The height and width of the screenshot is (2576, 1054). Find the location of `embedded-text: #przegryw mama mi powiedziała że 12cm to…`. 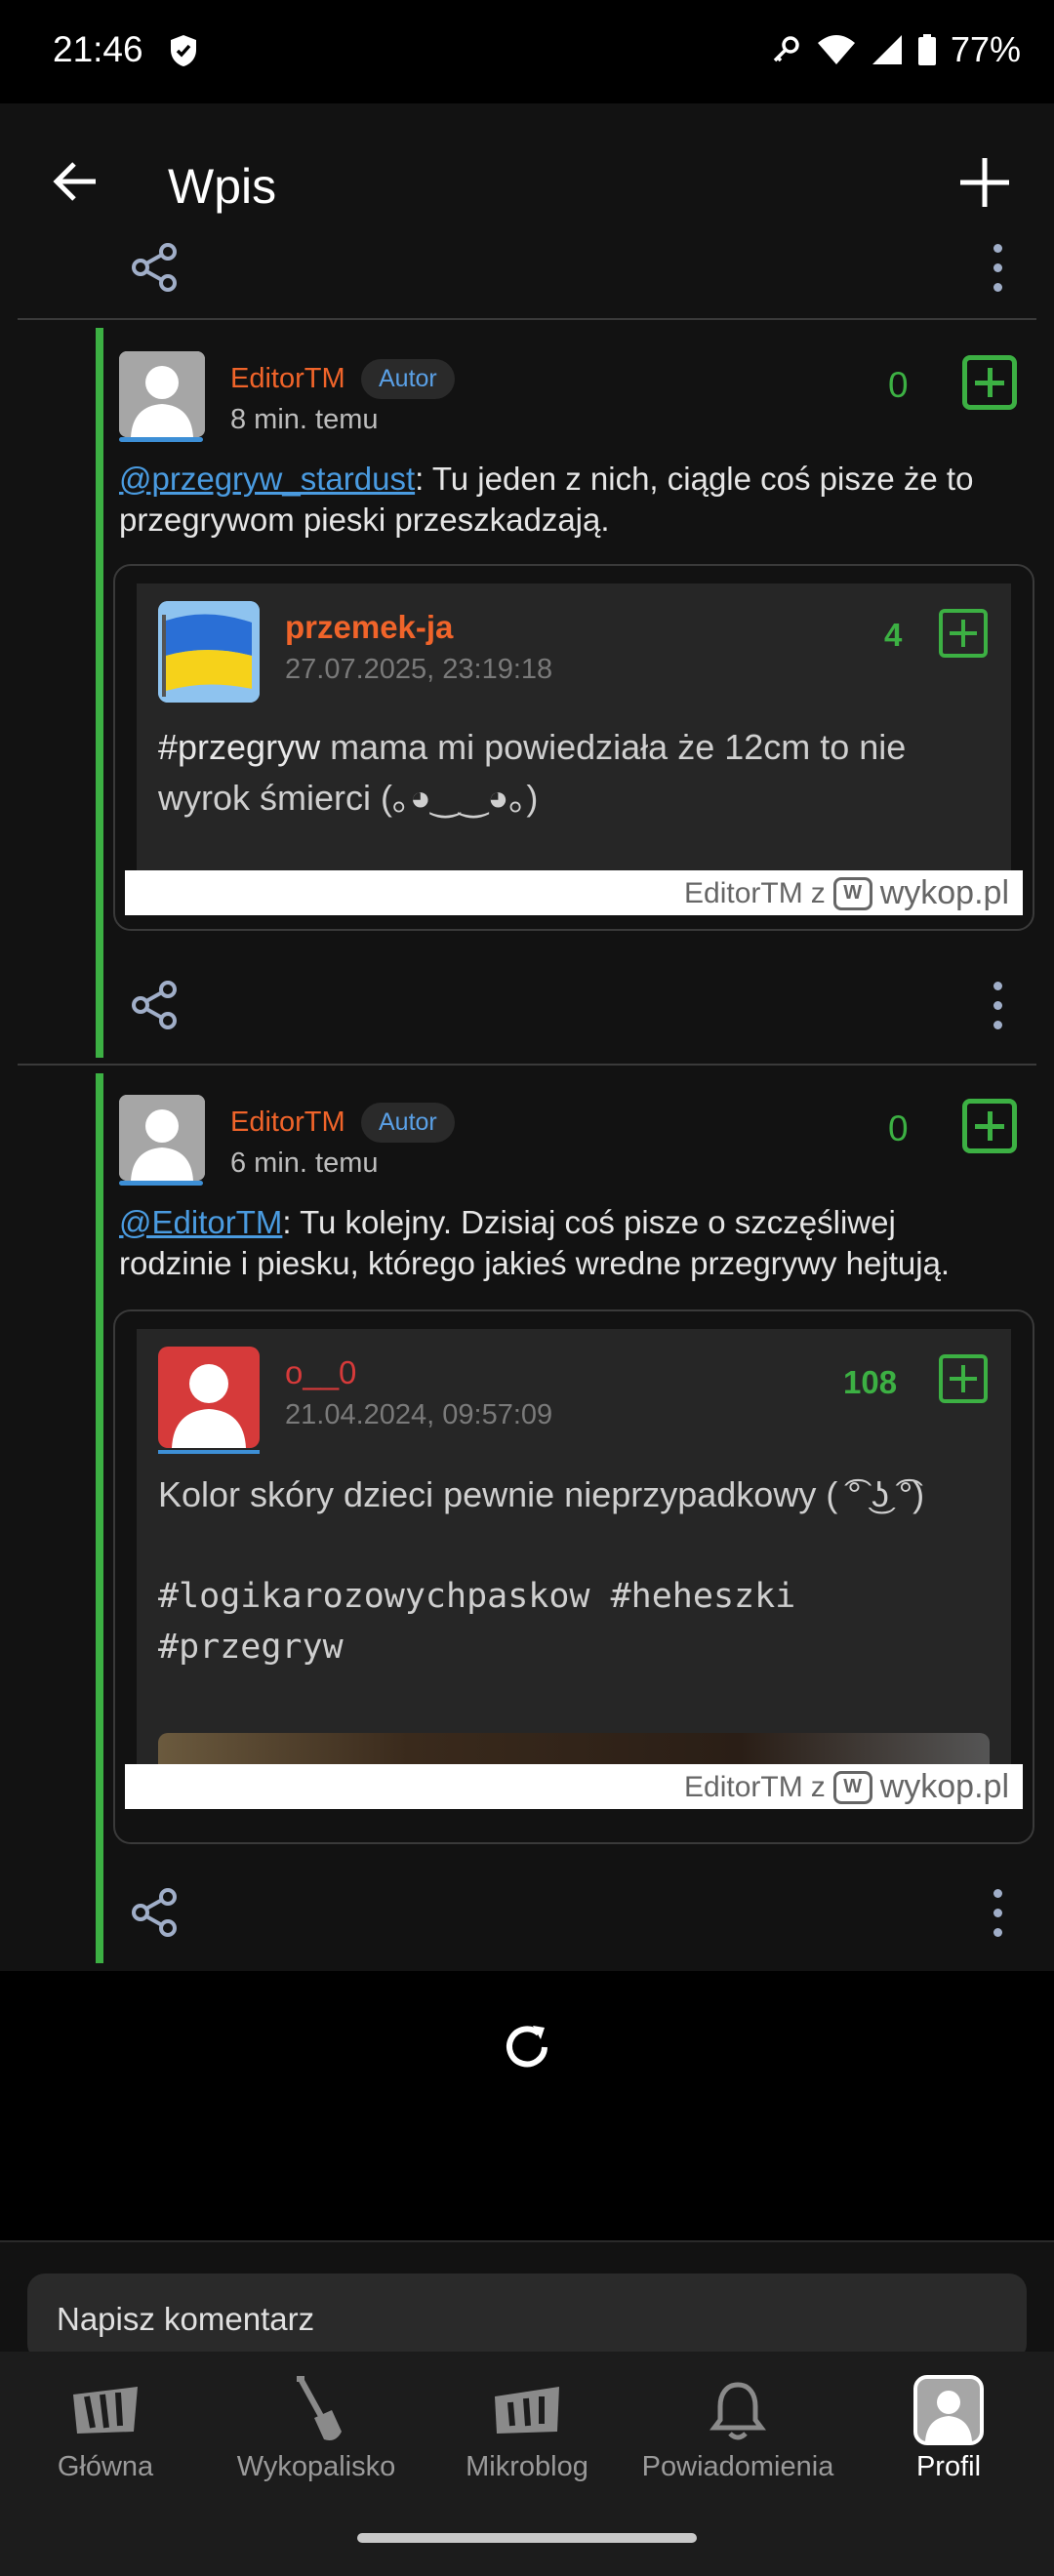

embedded-text: #przegryw mama mi powiedziała że 12cm to… is located at coordinates (532, 772).